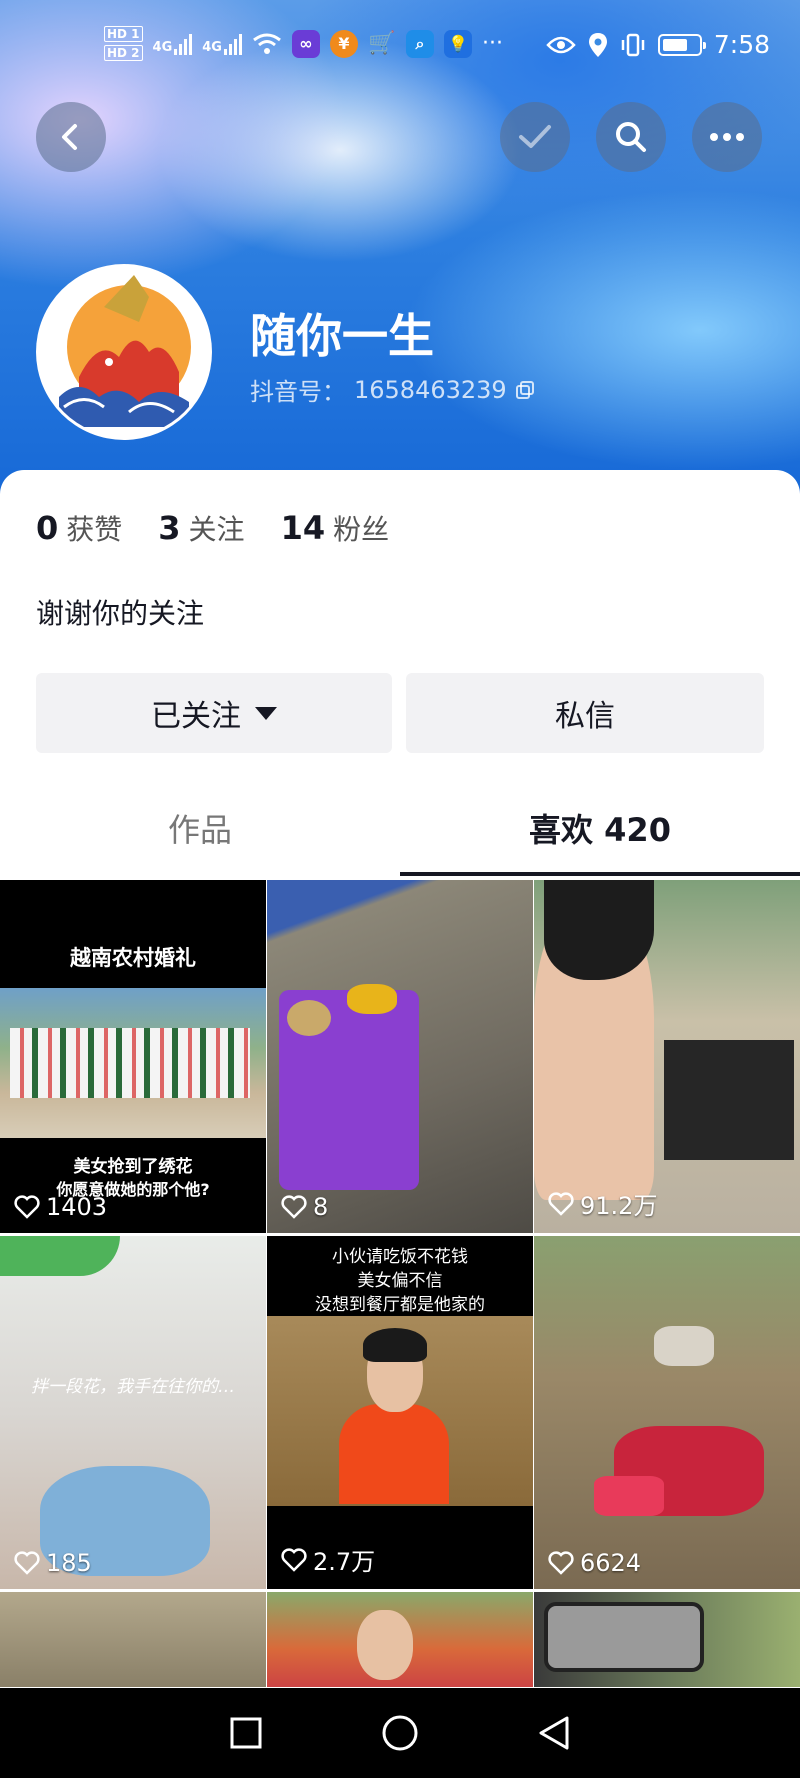 This screenshot has width=800, height=1778. I want to click on status-bar: HD 1 HD 2 4G 4G ∞ ¥ 🛒 ⌕ 💡 ··· 7:58, so click(400, 48).